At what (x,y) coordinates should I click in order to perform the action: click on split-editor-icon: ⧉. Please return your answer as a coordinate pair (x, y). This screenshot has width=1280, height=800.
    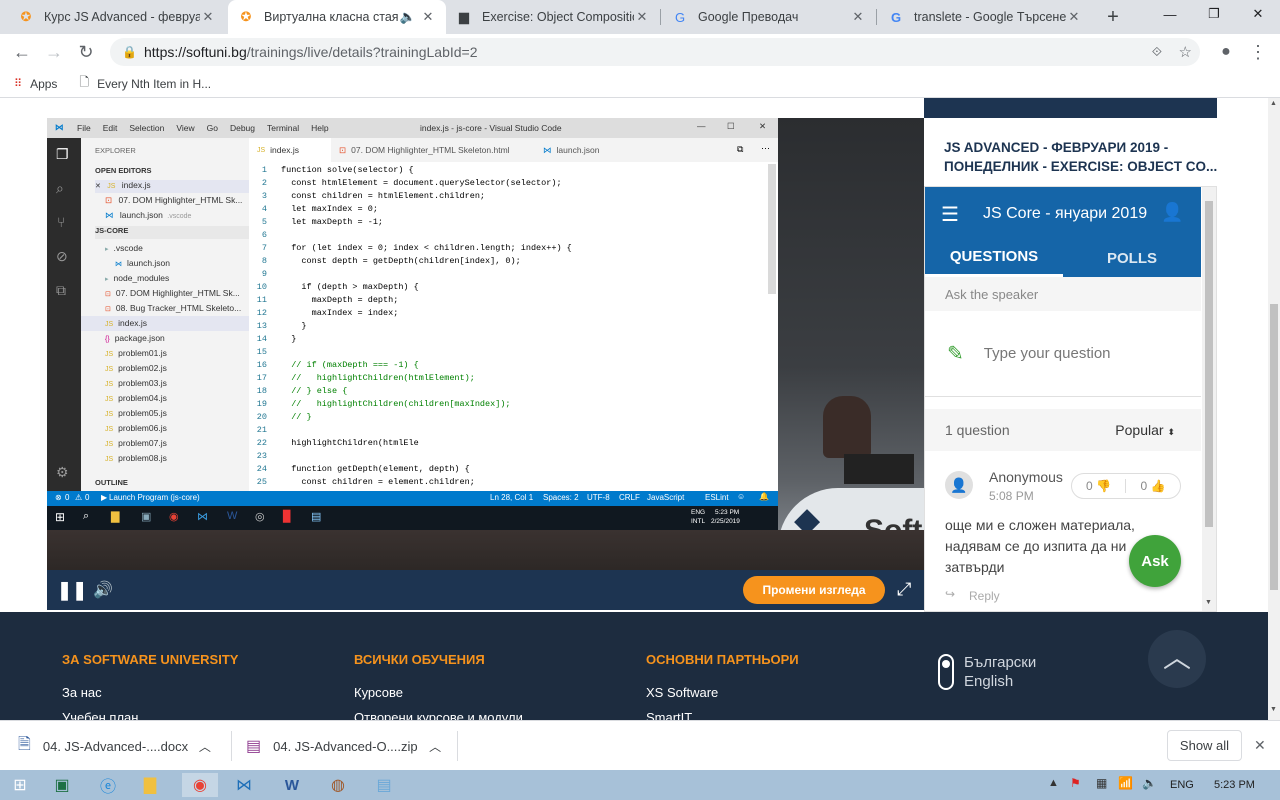
    Looking at the image, I should click on (740, 149).